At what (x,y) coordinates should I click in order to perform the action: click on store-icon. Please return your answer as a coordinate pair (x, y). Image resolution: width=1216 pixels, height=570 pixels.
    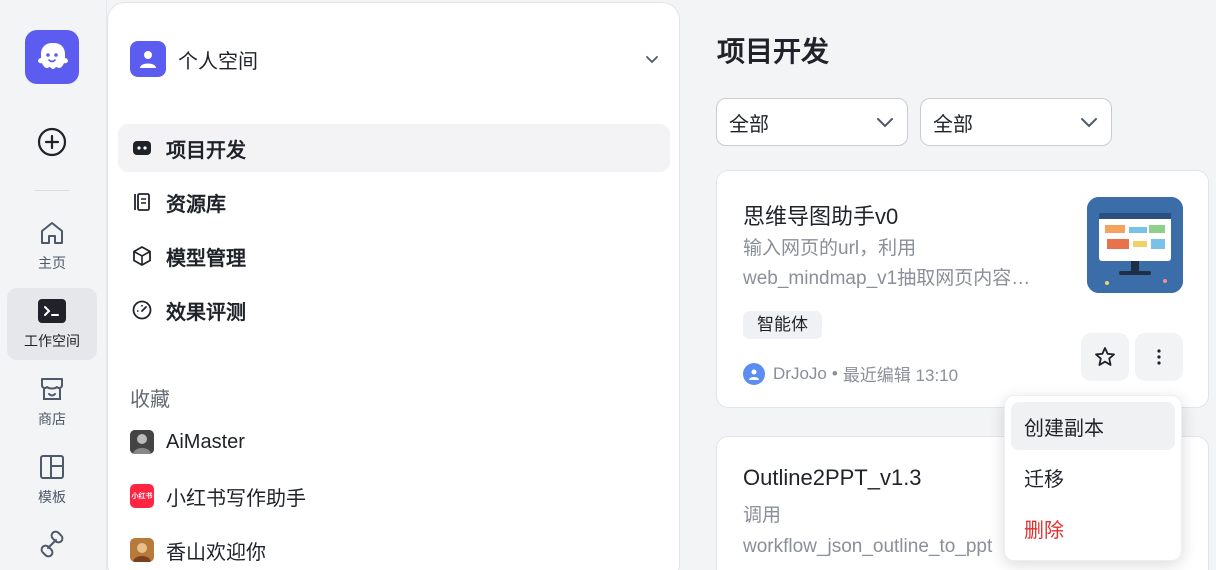
    Looking at the image, I should click on (52, 389).